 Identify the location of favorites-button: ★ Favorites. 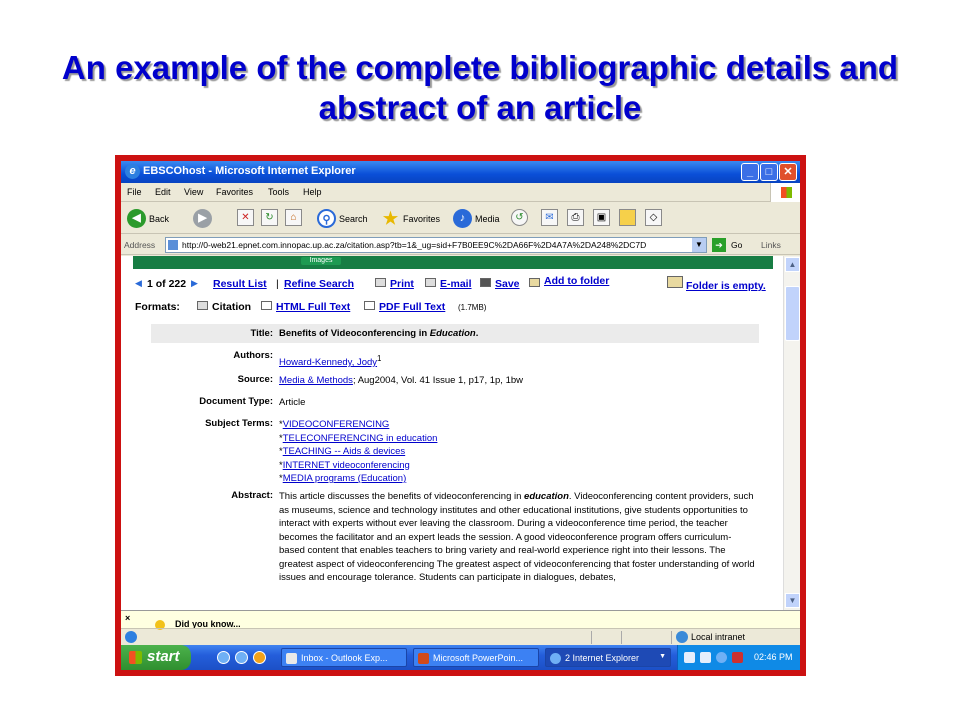
(414, 219).